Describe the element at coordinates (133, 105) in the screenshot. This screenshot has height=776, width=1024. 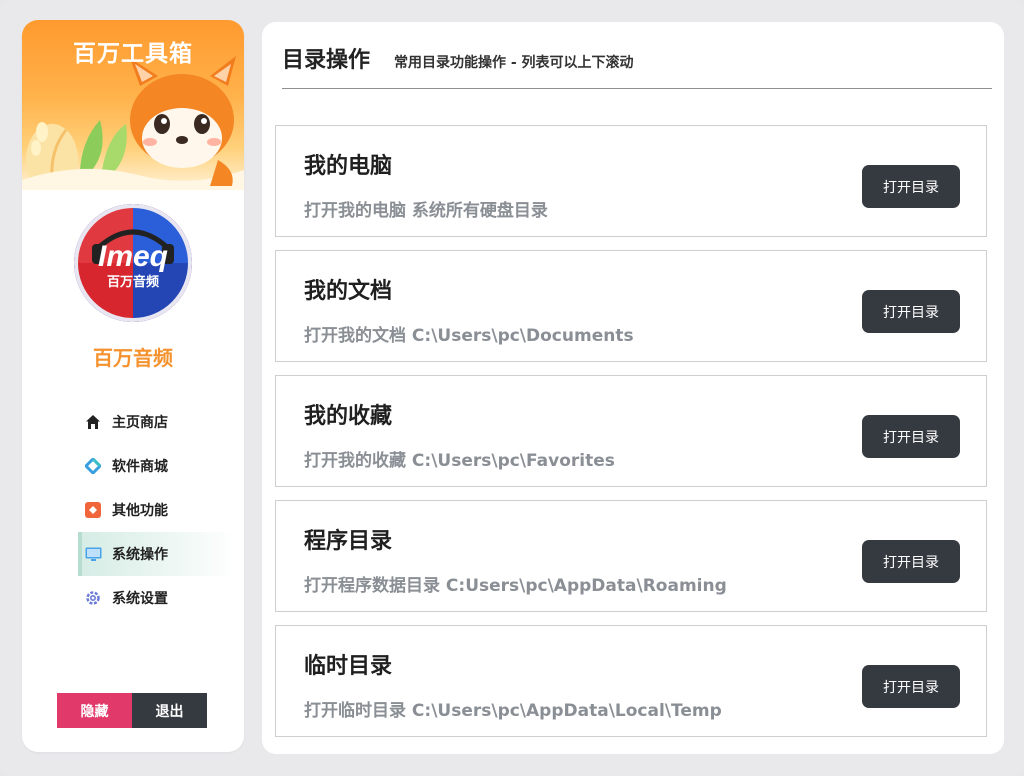
I see `banner: 百万工具箱` at that location.